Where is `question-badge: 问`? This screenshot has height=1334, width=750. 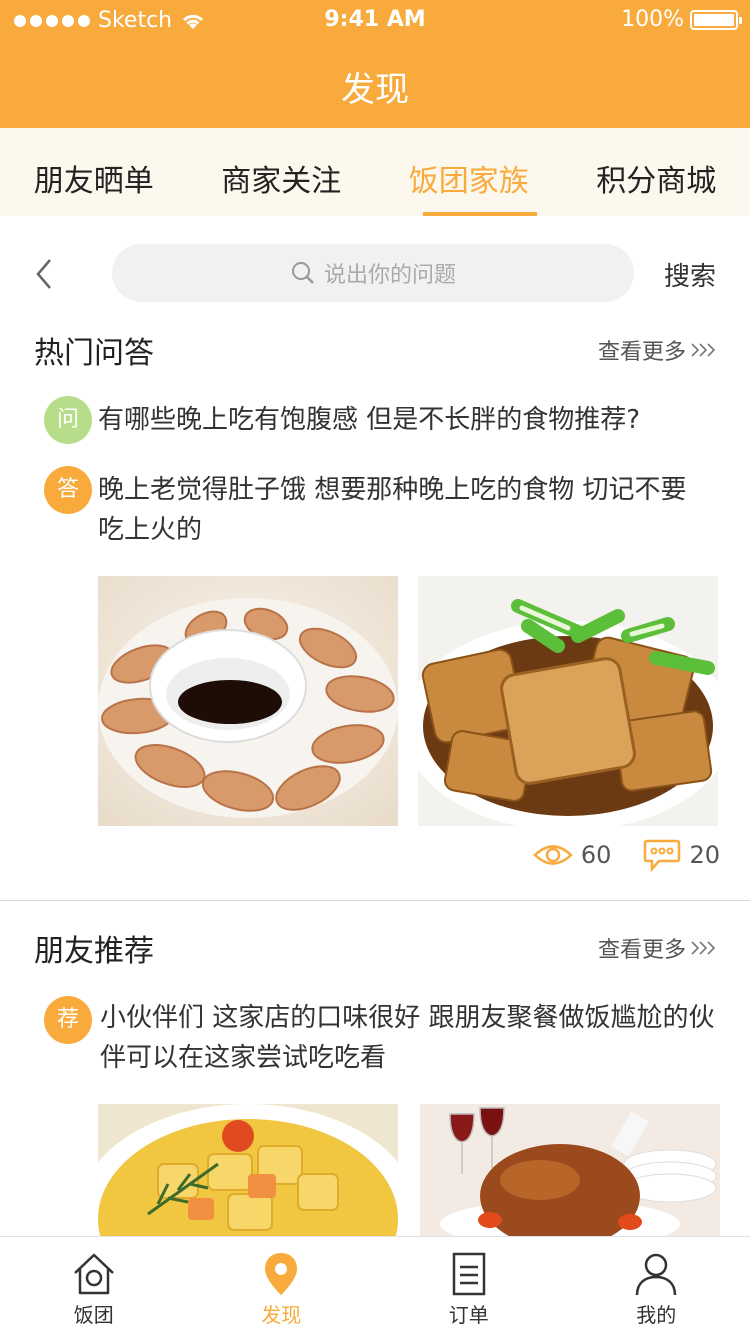
question-badge: 问 is located at coordinates (68, 420).